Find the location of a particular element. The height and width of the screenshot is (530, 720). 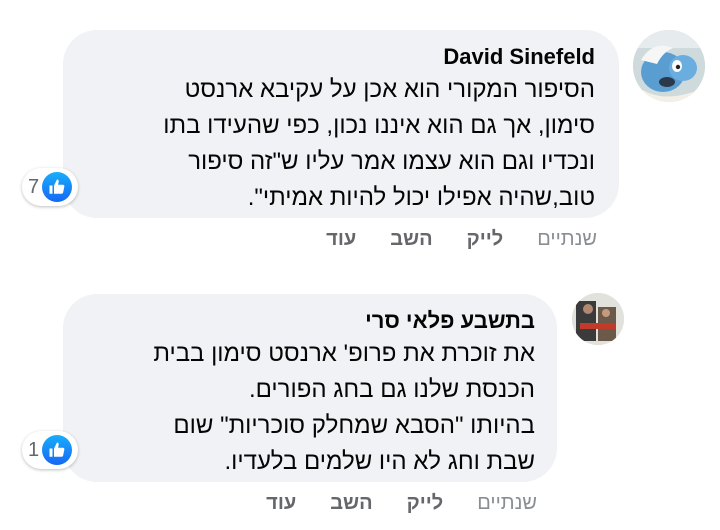

comment-author: בתשבע פלאי סרי is located at coordinates (309, 321).